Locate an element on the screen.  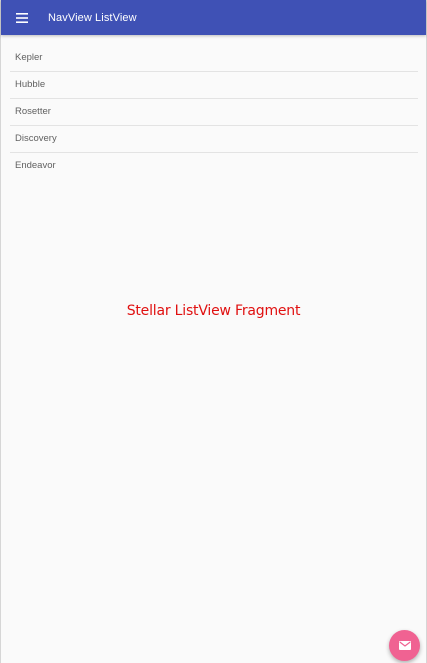
menu-button is located at coordinates (22, 17).